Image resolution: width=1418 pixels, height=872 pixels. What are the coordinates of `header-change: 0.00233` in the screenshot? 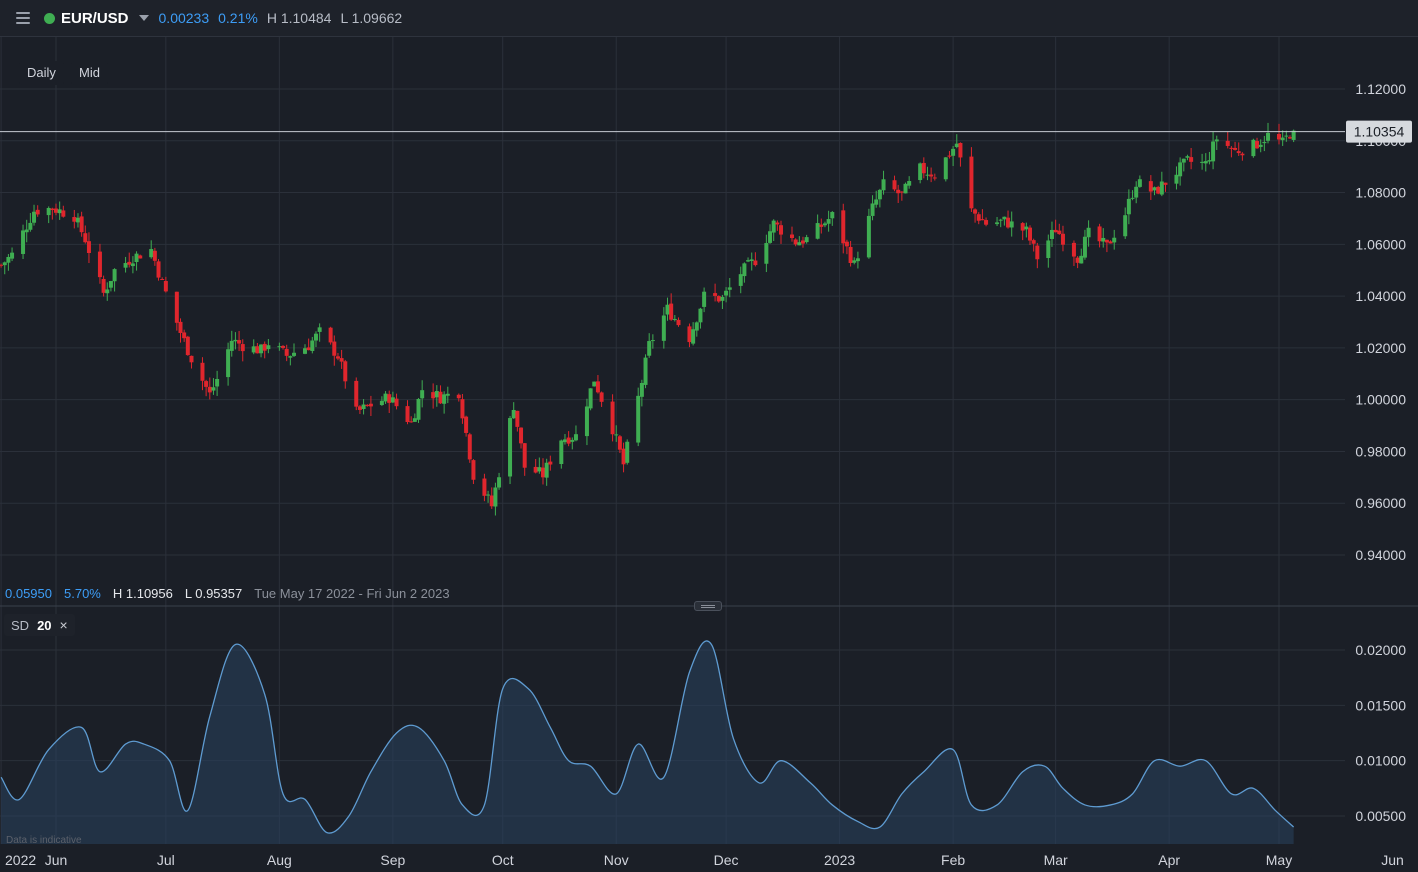 It's located at (184, 18).